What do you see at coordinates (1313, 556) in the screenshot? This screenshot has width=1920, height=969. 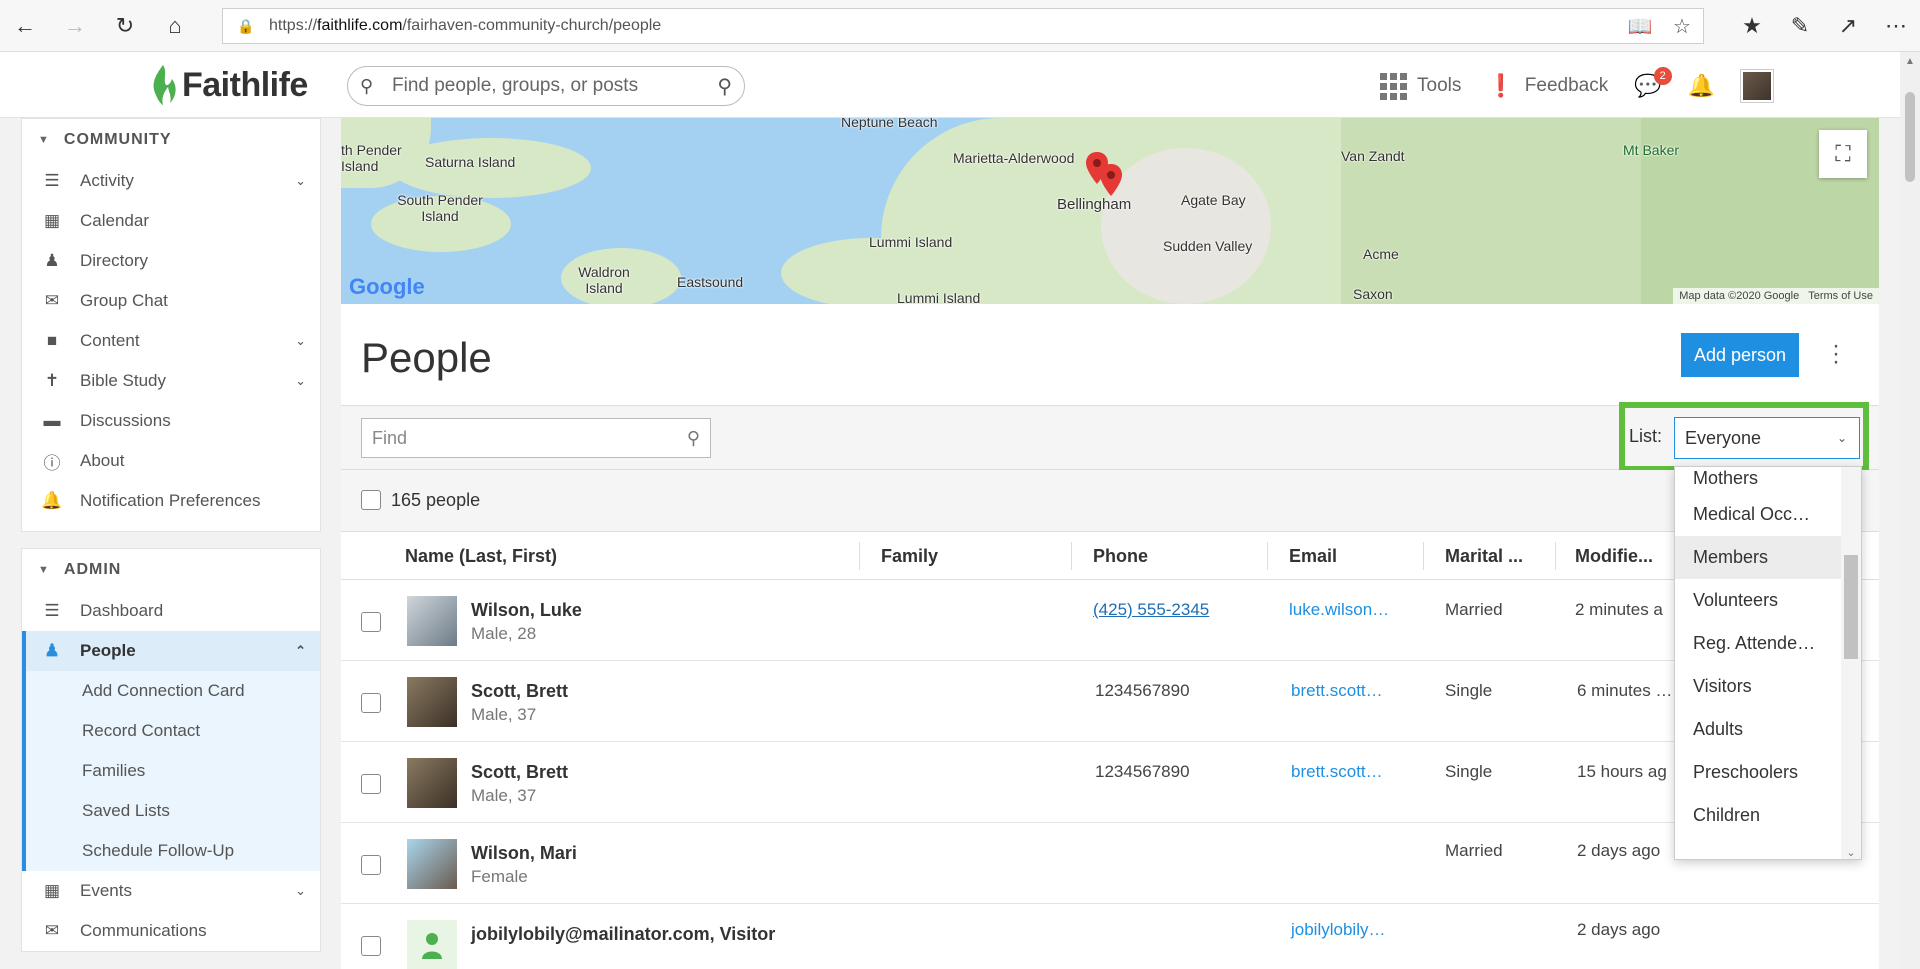 I see `column-header-email: Email` at bounding box center [1313, 556].